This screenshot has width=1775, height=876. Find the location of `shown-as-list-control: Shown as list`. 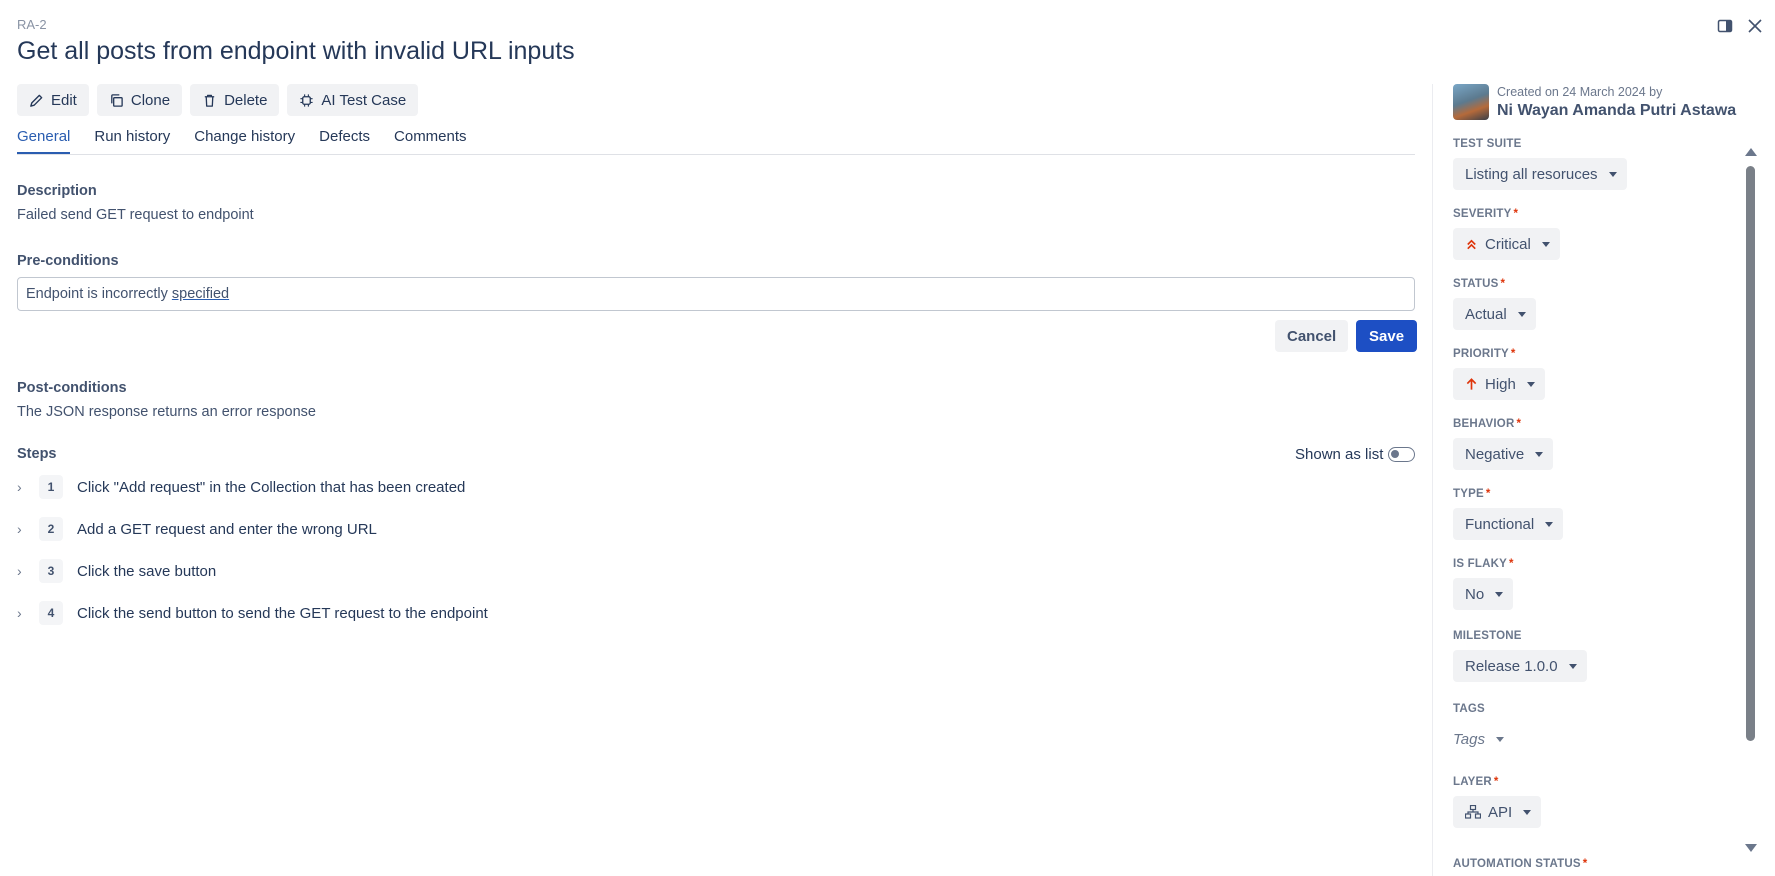

shown-as-list-control: Shown as list is located at coordinates (1355, 454).